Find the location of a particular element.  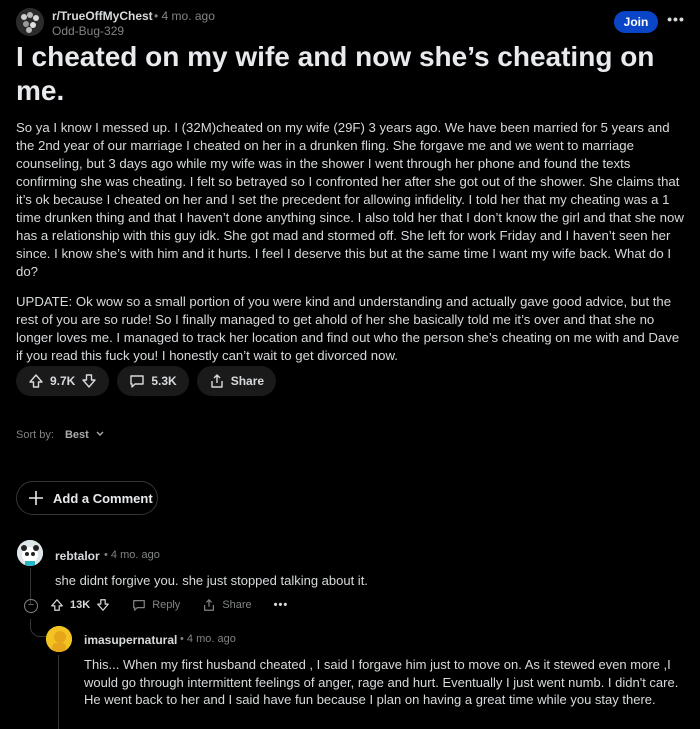

subreddit-name: r/TrueOffMyChest is located at coordinates (102, 16).